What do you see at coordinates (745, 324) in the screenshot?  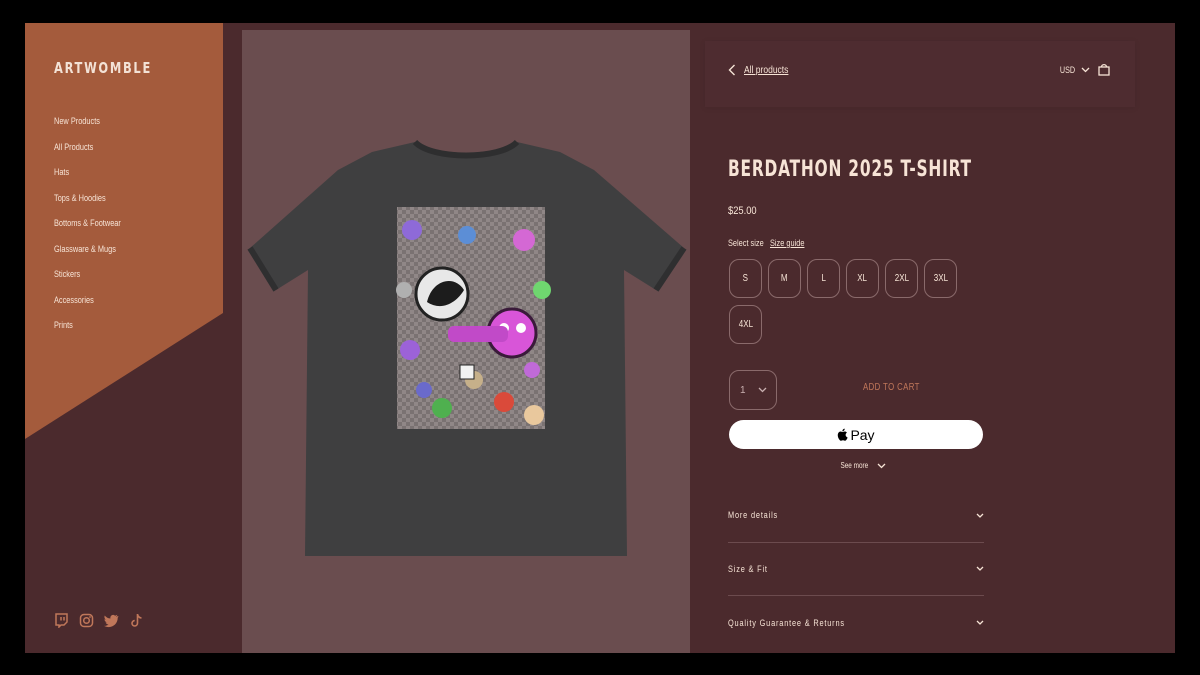 I see `size-option-4xl: 4XL` at bounding box center [745, 324].